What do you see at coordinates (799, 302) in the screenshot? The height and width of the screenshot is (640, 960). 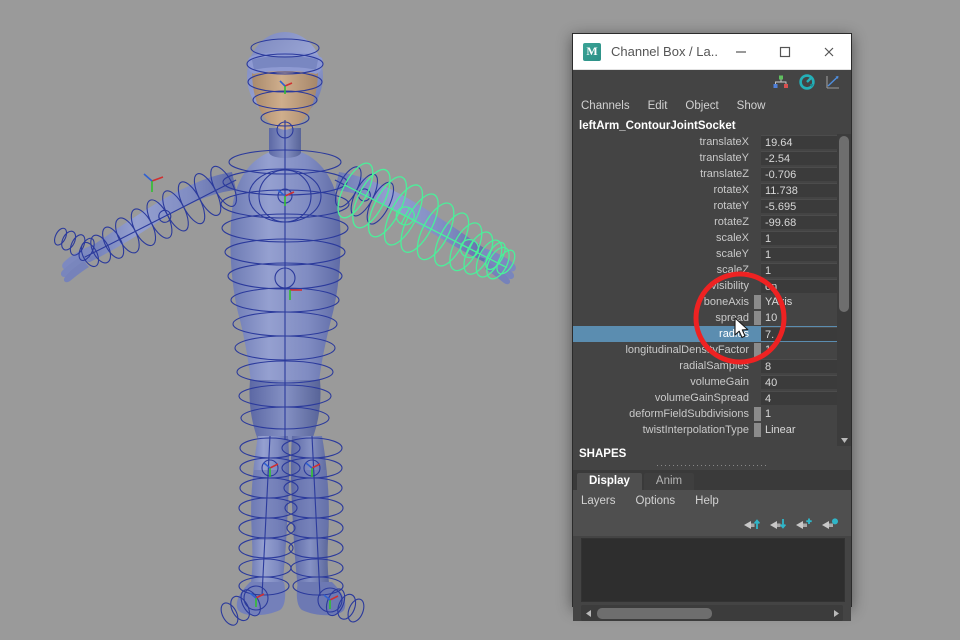 I see `channel-value-field: YAxis` at bounding box center [799, 302].